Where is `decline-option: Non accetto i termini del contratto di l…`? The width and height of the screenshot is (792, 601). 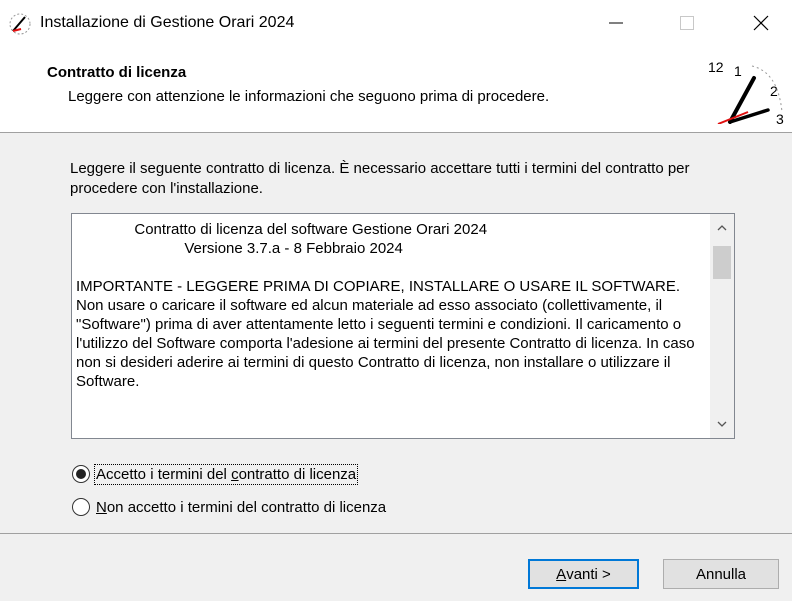
decline-option: Non accetto i termini del contratto di l… is located at coordinates (229, 507).